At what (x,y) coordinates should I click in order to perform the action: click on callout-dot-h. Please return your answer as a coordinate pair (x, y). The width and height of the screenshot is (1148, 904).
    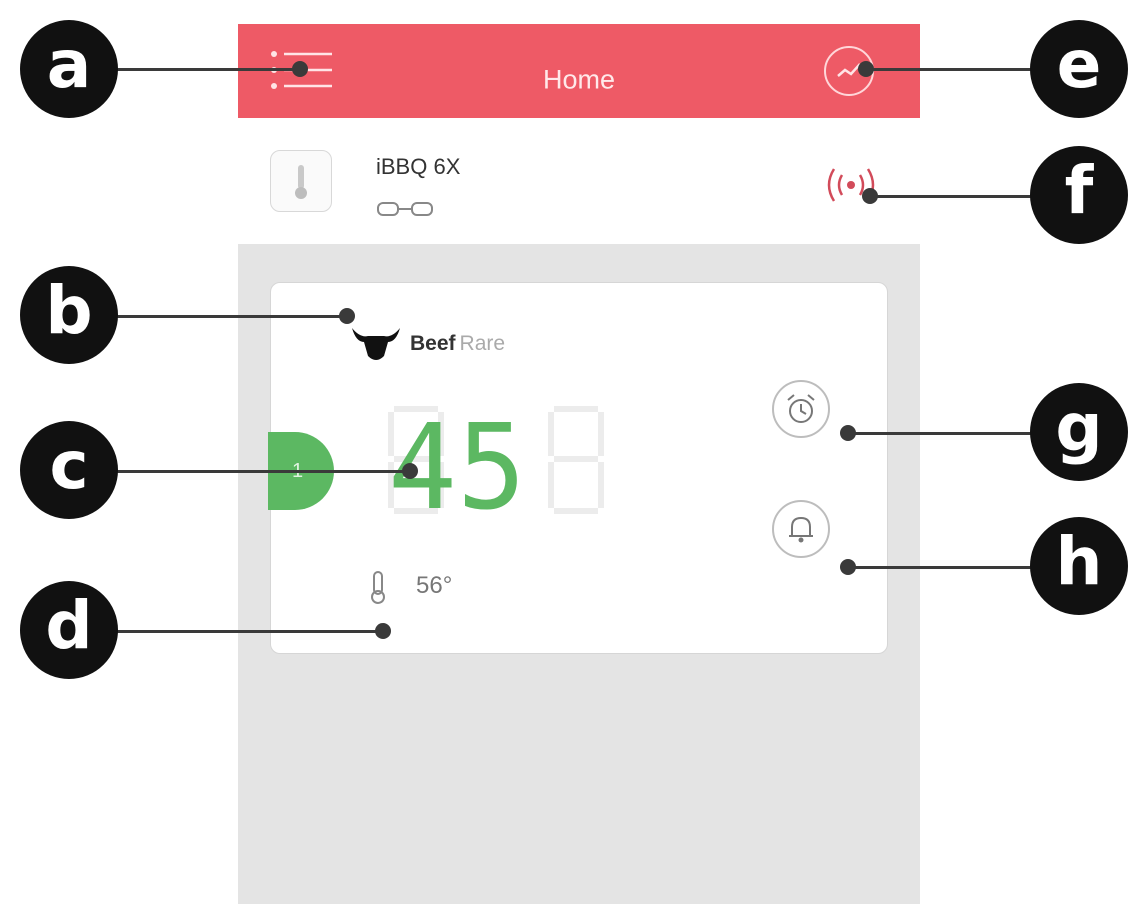
    Looking at the image, I should click on (848, 567).